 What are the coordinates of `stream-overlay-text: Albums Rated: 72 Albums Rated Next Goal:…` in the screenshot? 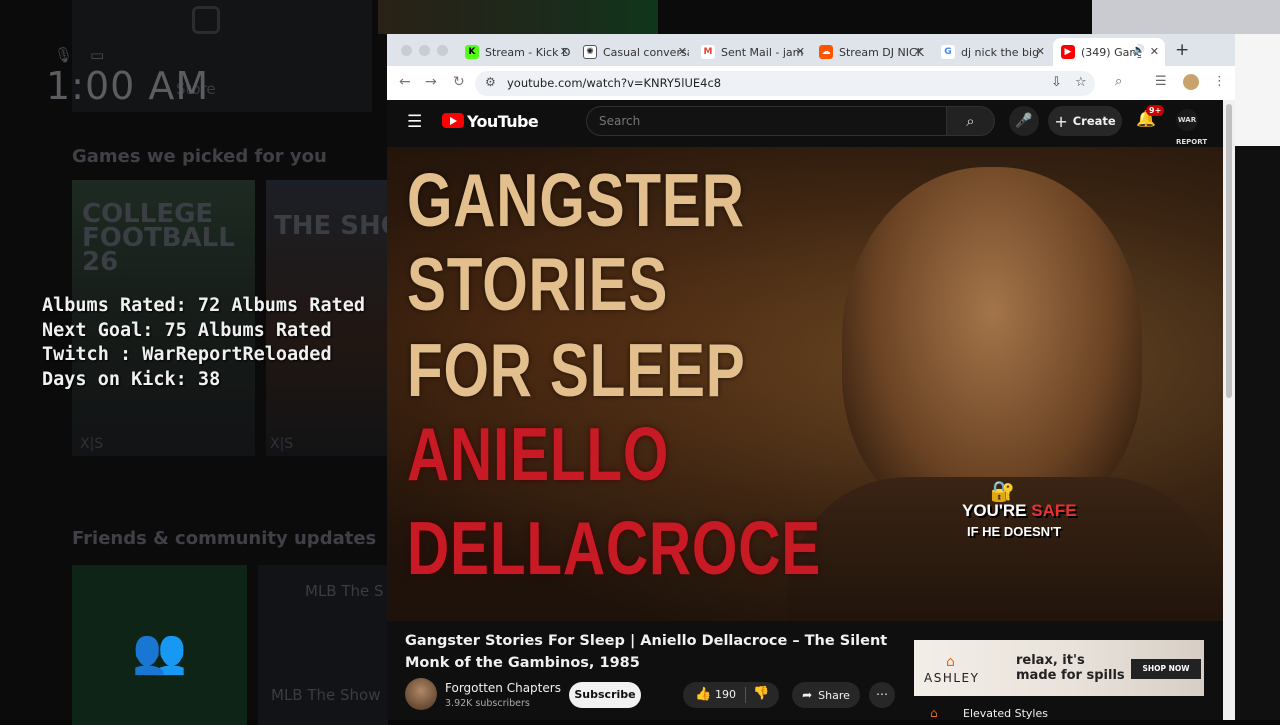 It's located at (203, 343).